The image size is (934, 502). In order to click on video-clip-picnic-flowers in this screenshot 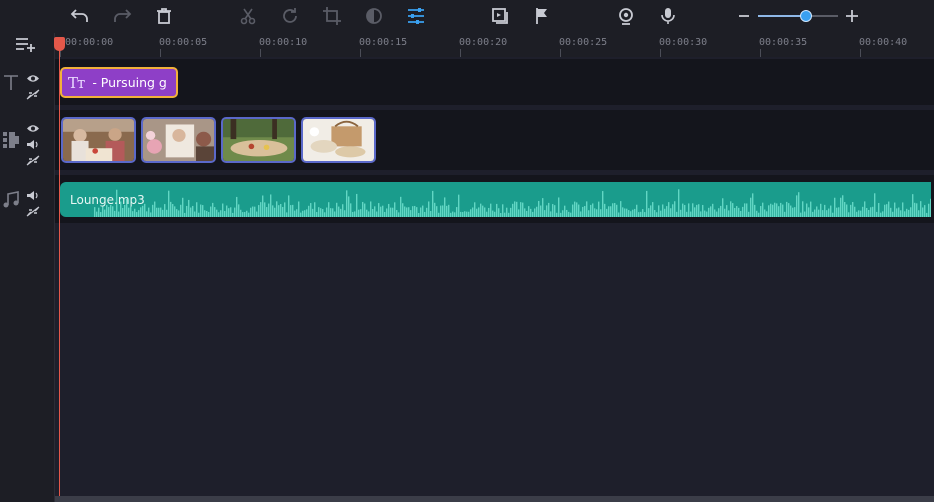, I will do `click(178, 140)`.